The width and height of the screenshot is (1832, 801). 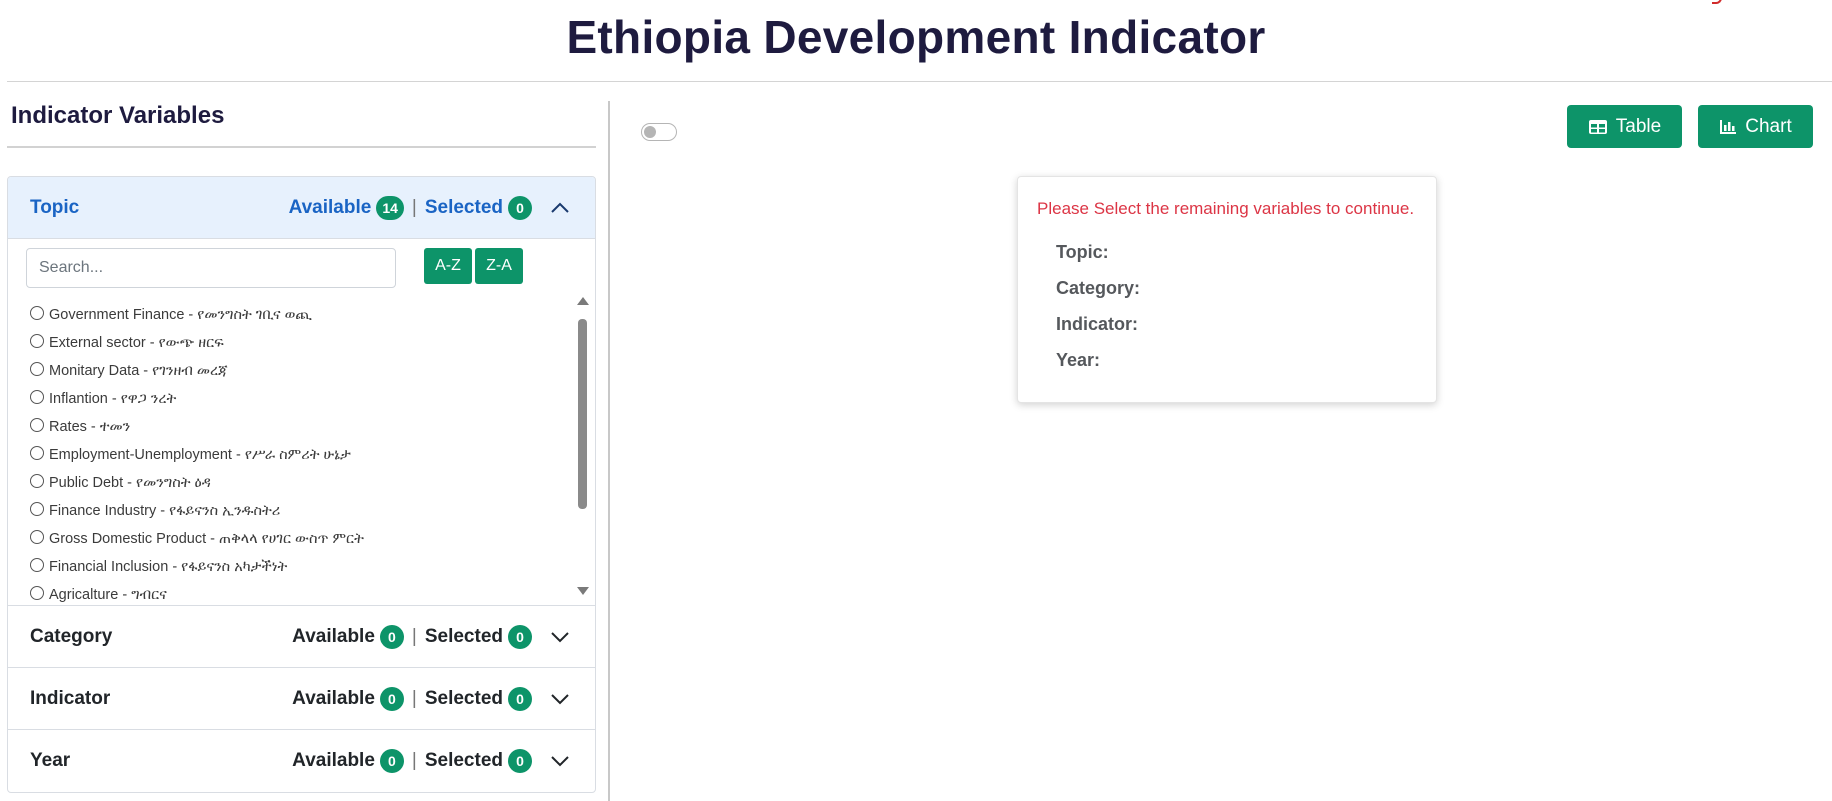 What do you see at coordinates (650, 132) in the screenshot?
I see `toggle-knob` at bounding box center [650, 132].